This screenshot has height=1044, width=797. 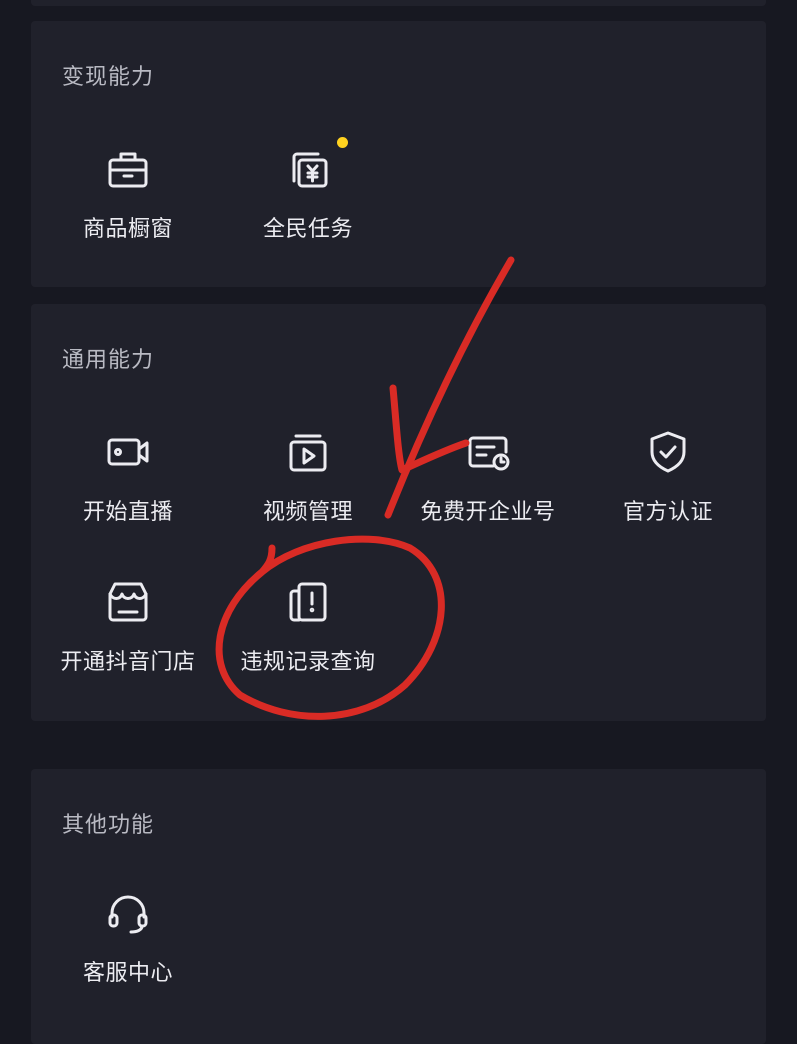 What do you see at coordinates (308, 602) in the screenshot?
I see `violation-record-icon` at bounding box center [308, 602].